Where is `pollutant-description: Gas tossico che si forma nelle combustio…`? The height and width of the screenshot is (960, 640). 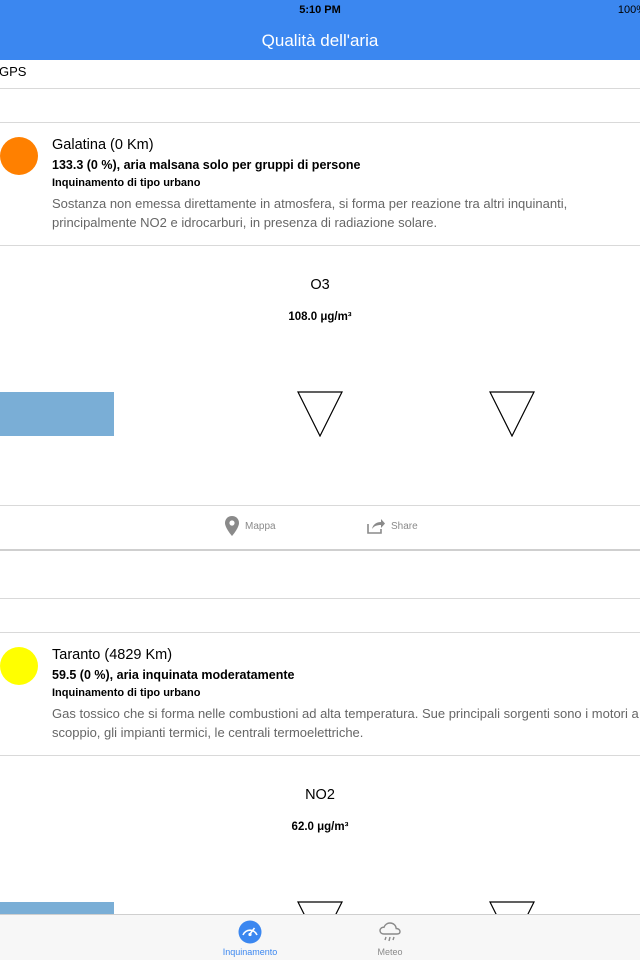
pollutant-description: Gas tossico che si forma nelle combustio… is located at coordinates (345, 723).